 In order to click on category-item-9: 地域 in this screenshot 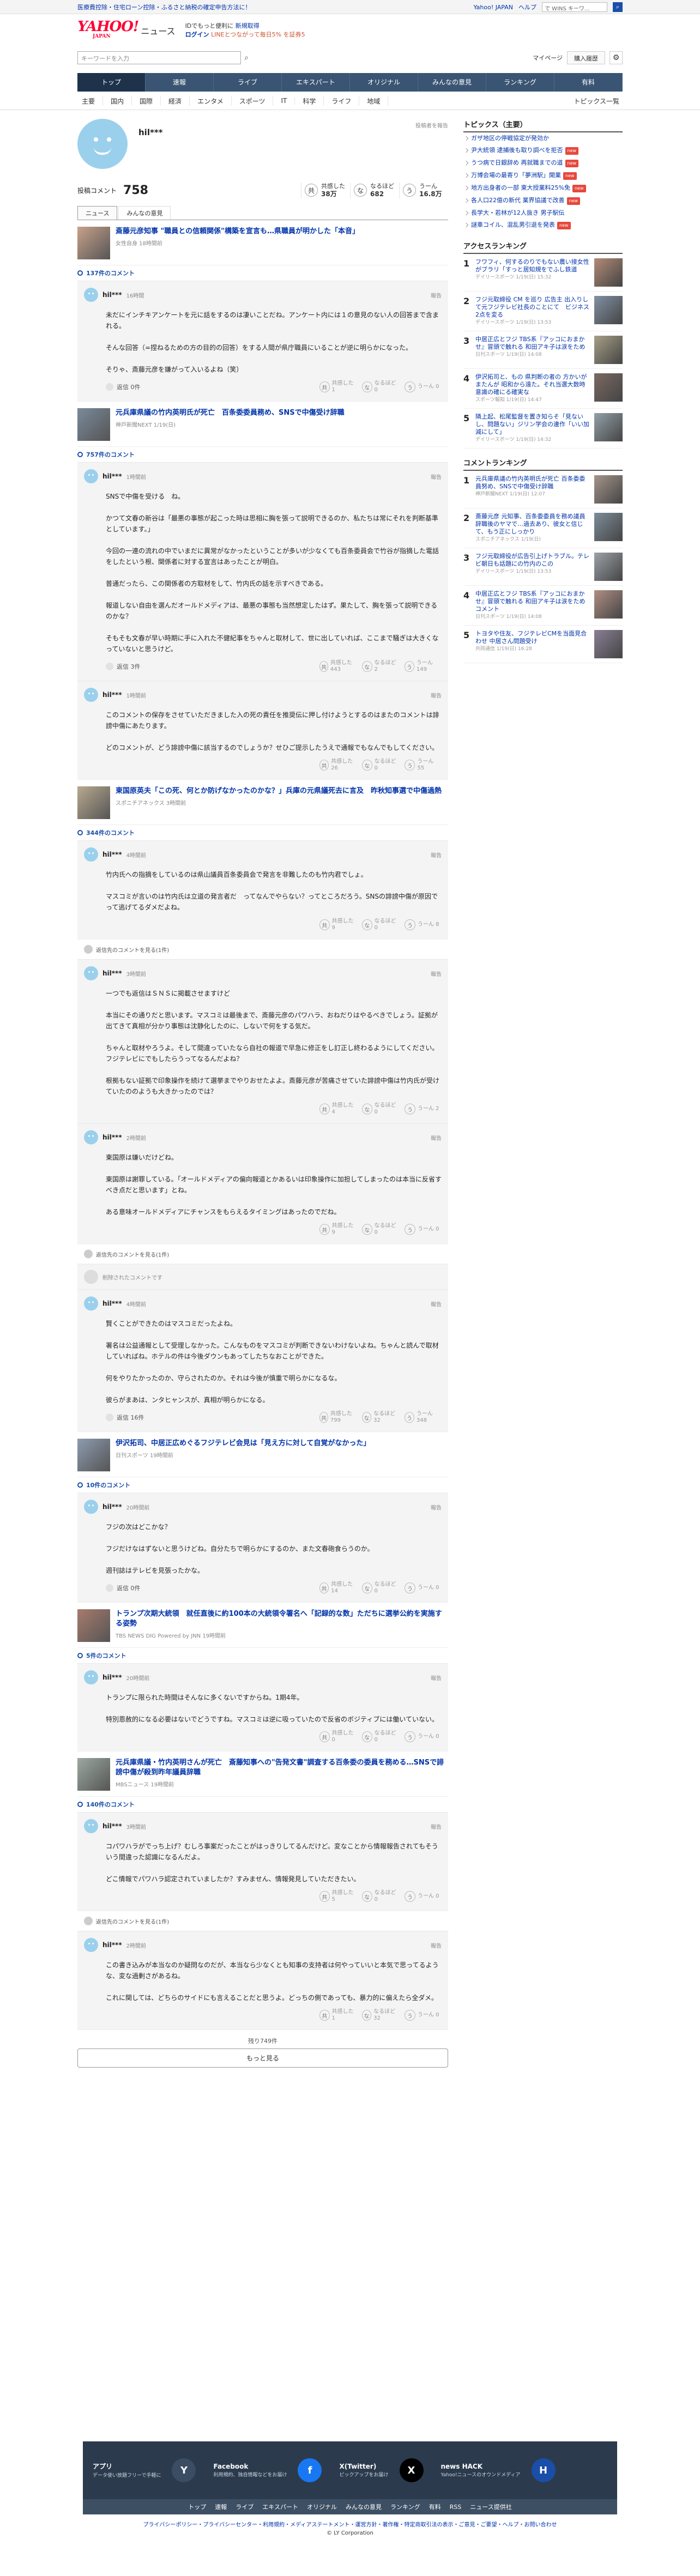, I will do `click(374, 101)`.